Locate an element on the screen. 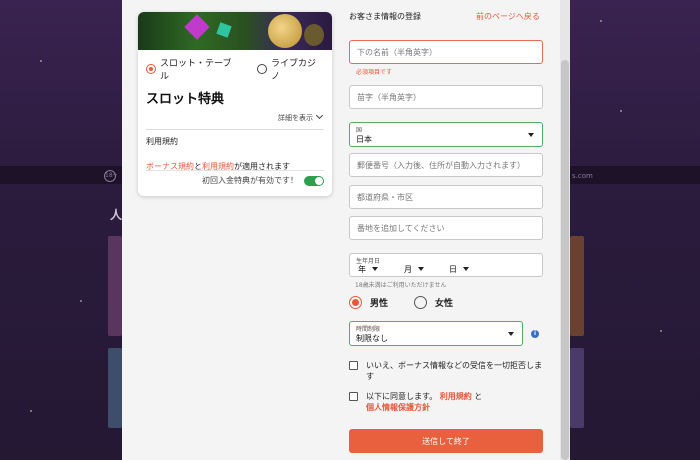 The width and height of the screenshot is (700, 460). first-name-error: 必須項目です is located at coordinates (374, 72).